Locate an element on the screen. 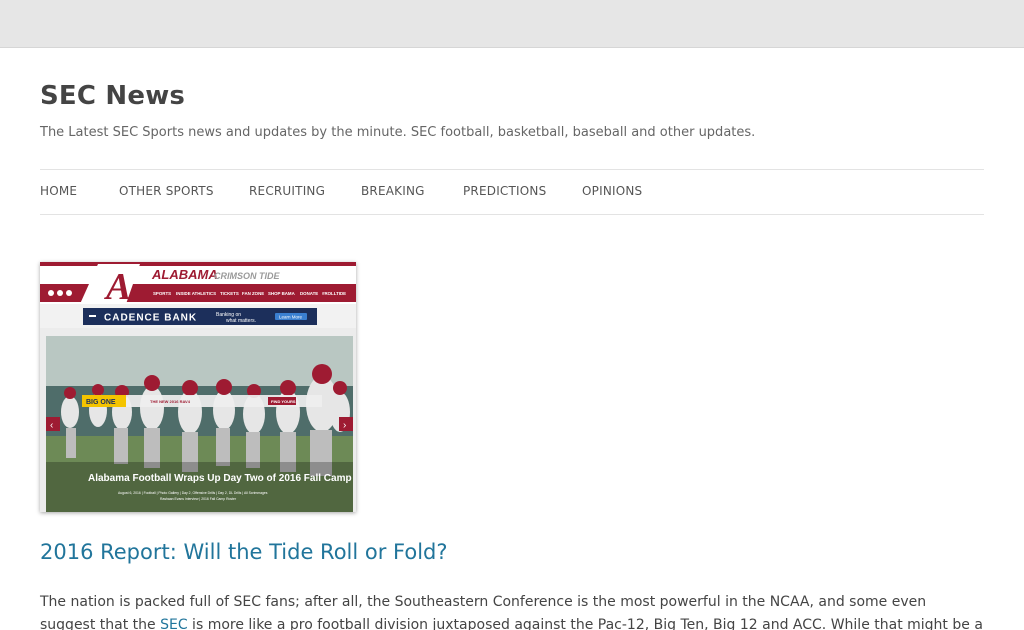 The image size is (1024, 630). nav-item-recruiting: RECRUITING is located at coordinates (287, 191).